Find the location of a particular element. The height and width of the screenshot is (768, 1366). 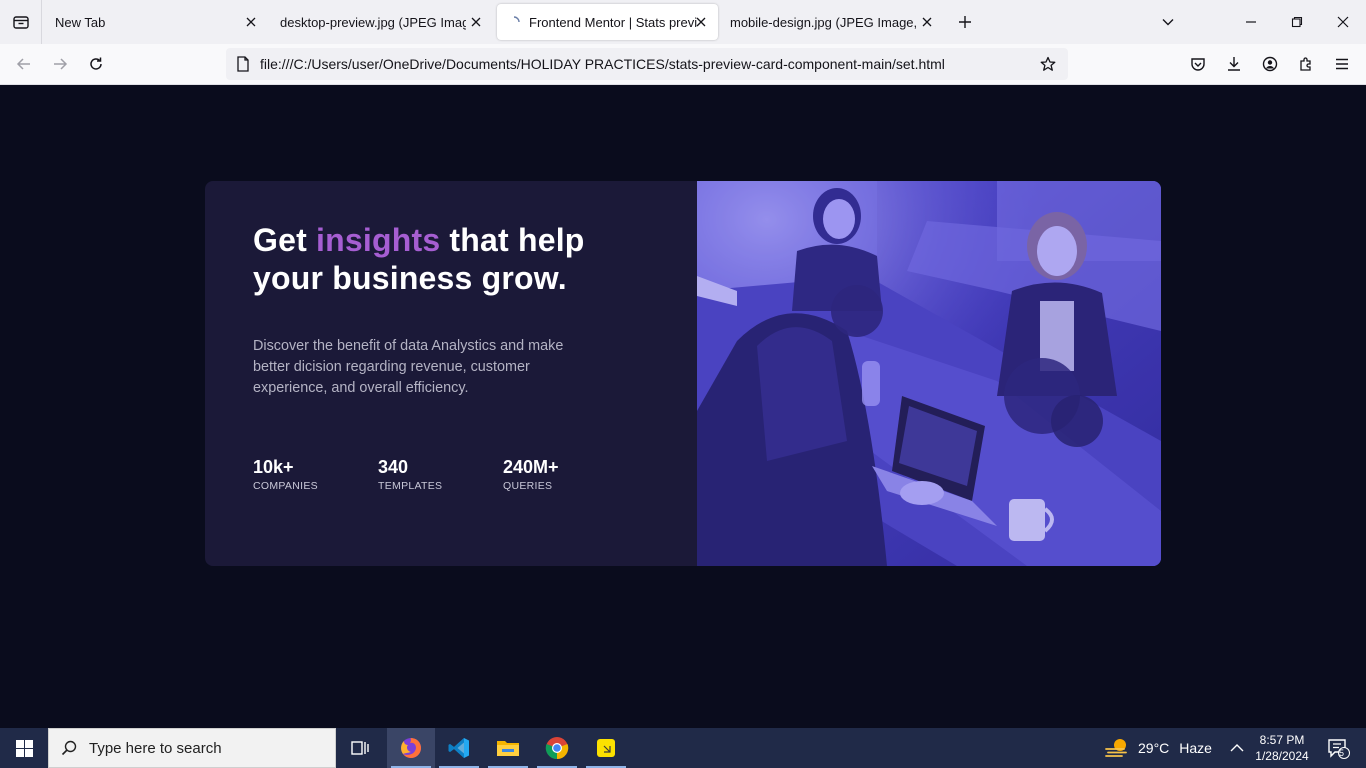

windows-logo-icon is located at coordinates (24, 748).